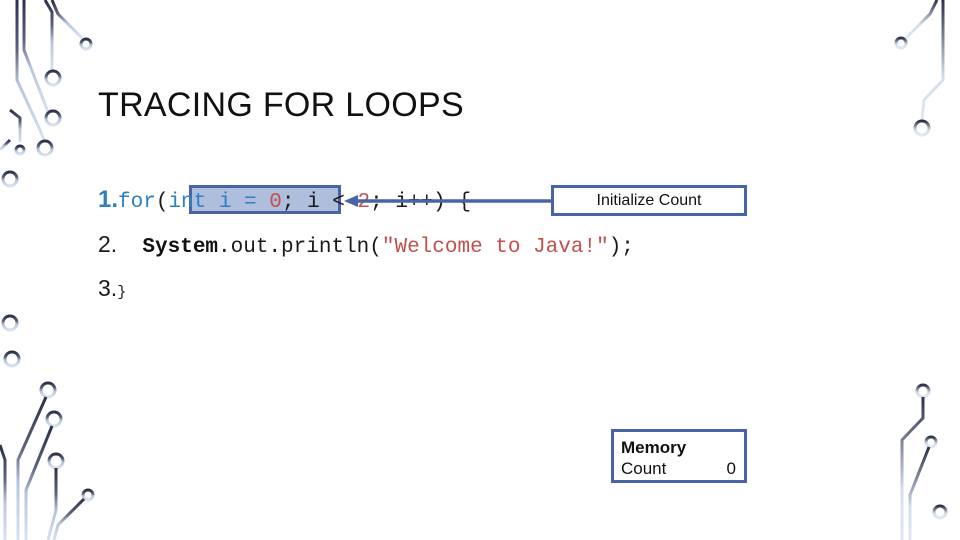 Image resolution: width=960 pixels, height=540 pixels. What do you see at coordinates (621, 247) in the screenshot?
I see `statement-end: );` at bounding box center [621, 247].